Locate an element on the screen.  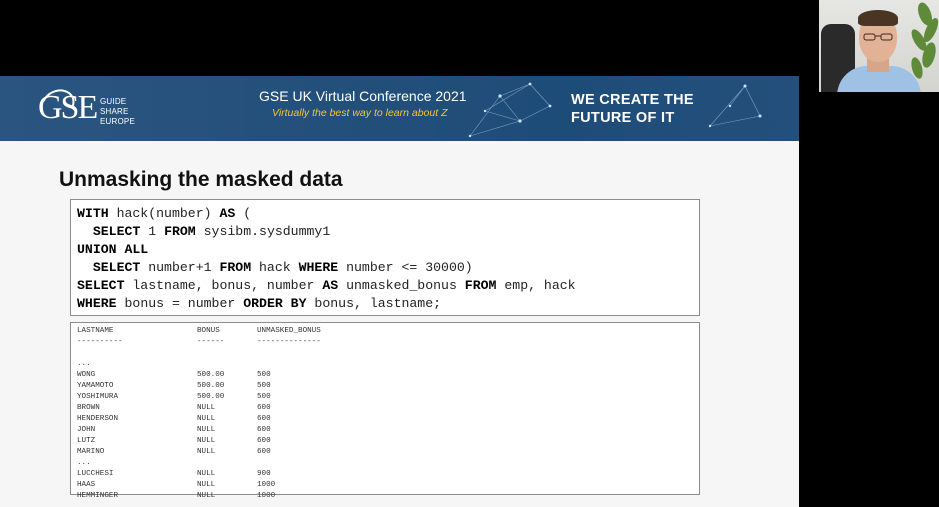
conference-subtitle: Virtually the best way to learn about Z is located at coordinates (360, 113).